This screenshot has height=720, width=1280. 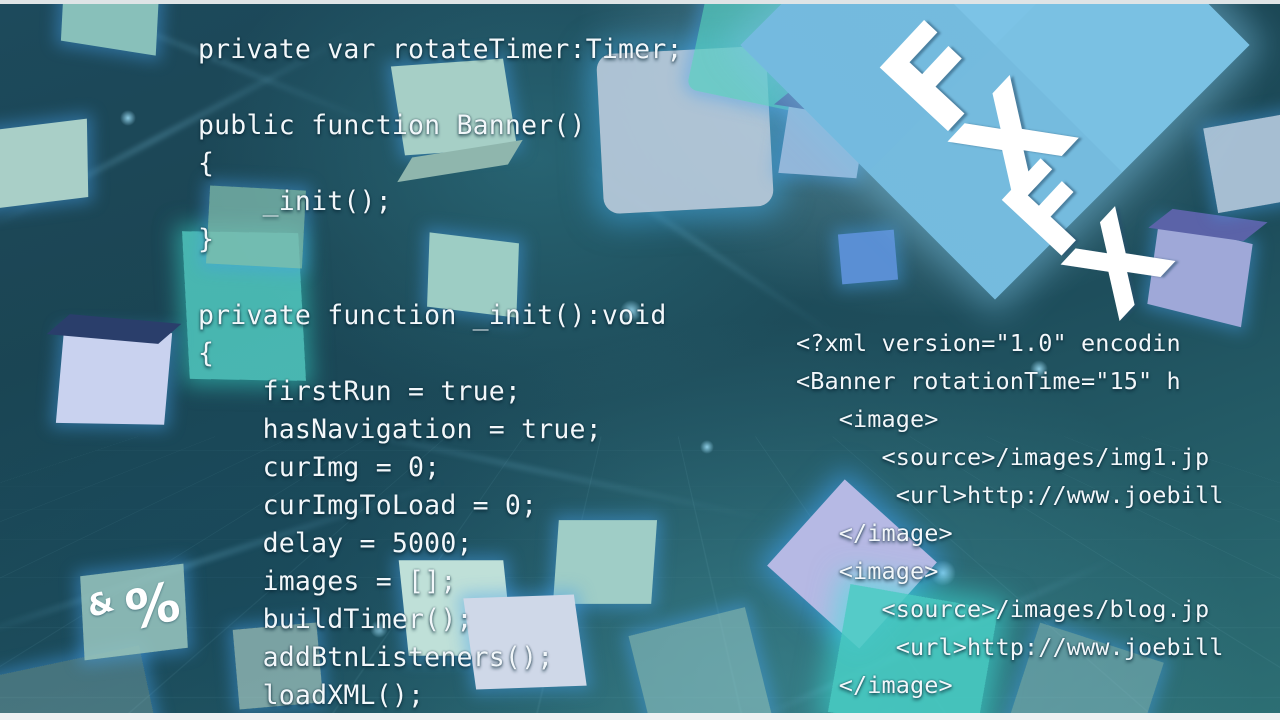 What do you see at coordinates (440, 49) in the screenshot?
I see `actionscript-line: private var rotateTimer:Timer;` at bounding box center [440, 49].